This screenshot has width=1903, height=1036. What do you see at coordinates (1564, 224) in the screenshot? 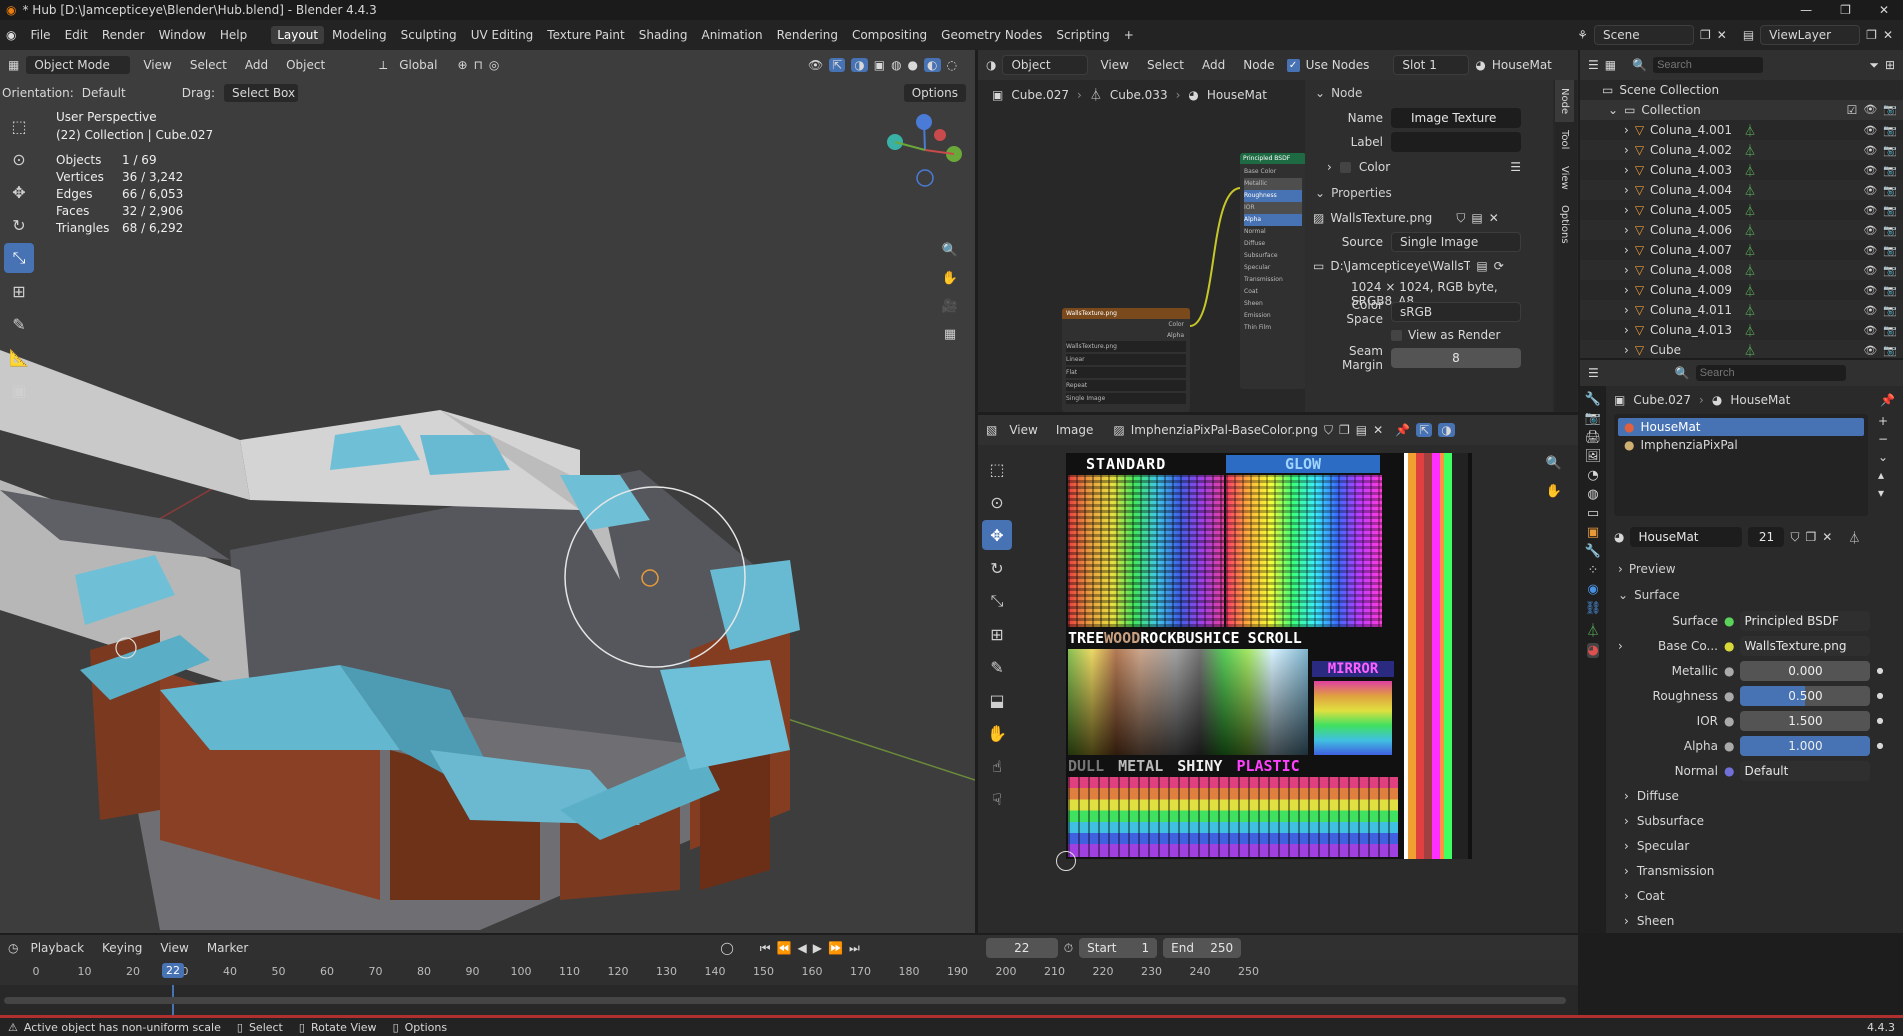
I see `tab-options: Options` at bounding box center [1564, 224].